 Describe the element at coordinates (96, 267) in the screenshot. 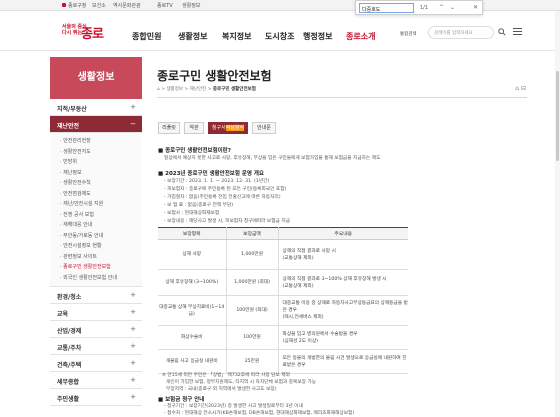

I see `sidebar-subitem: · 종로구민 생활안전보험` at that location.